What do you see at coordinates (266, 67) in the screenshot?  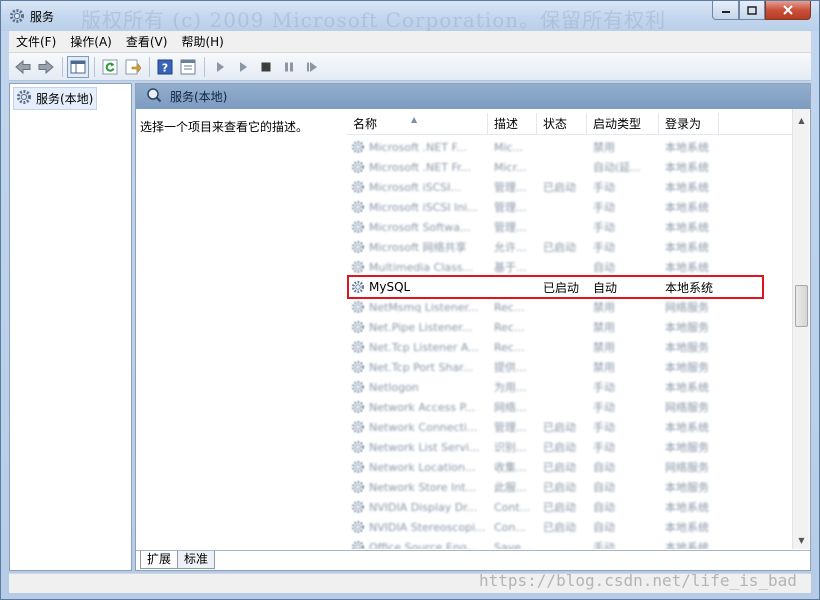 I see `stop-service-button` at bounding box center [266, 67].